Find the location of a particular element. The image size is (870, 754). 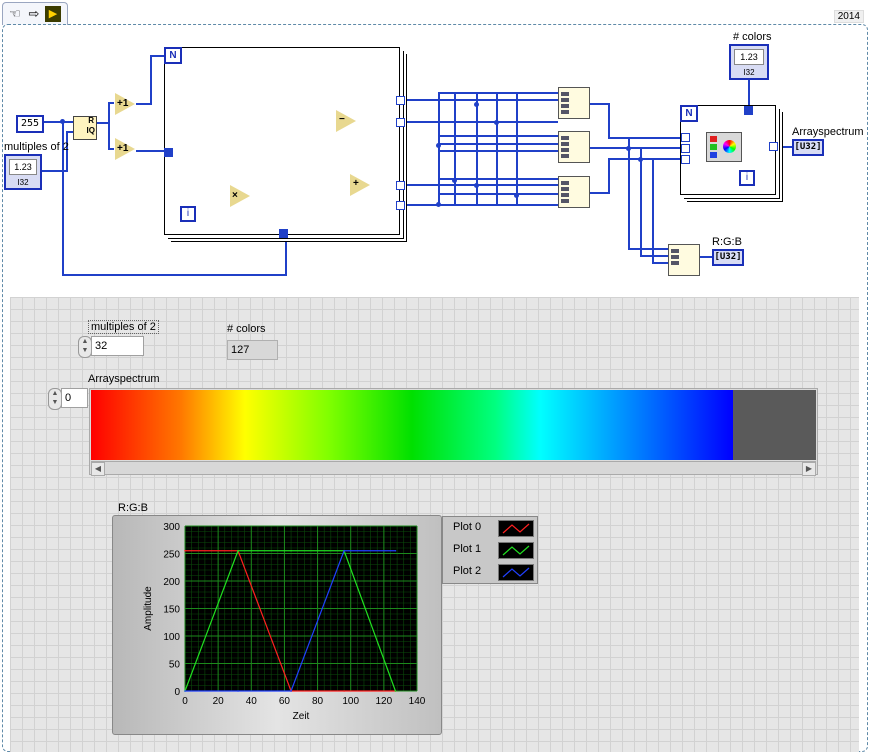

x-tick-label: 100 is located at coordinates (350, 701).